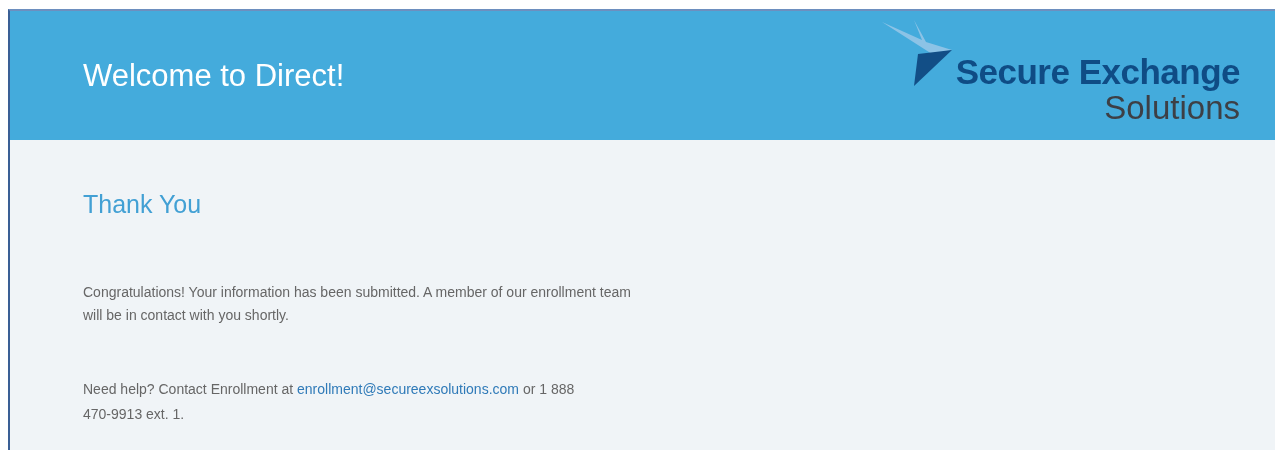 This screenshot has height=450, width=1275. Describe the element at coordinates (357, 304) in the screenshot. I see `confirmation-message: Congratulations! Your information has been submitted. A member of our enrollment team will be in contact with you shortly.` at that location.